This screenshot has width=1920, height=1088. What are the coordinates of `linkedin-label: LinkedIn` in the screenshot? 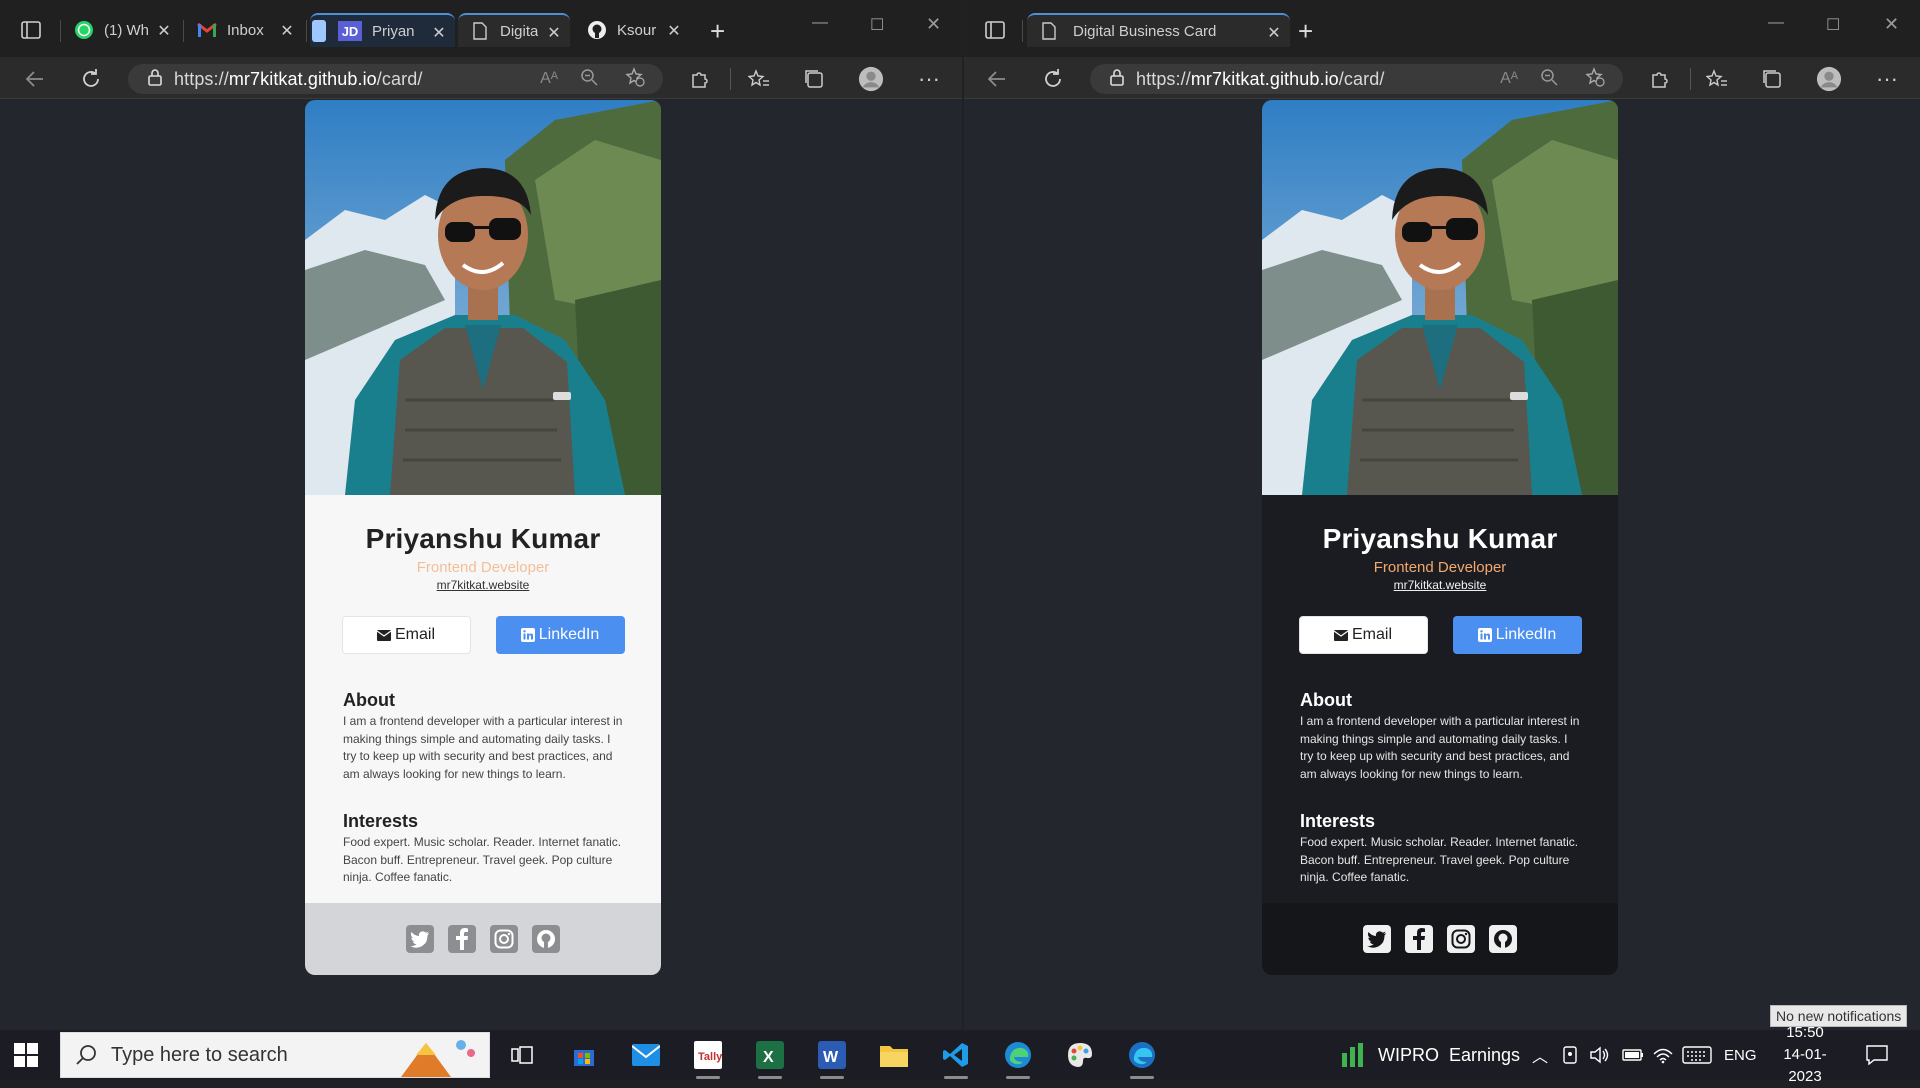 It's located at (569, 634).